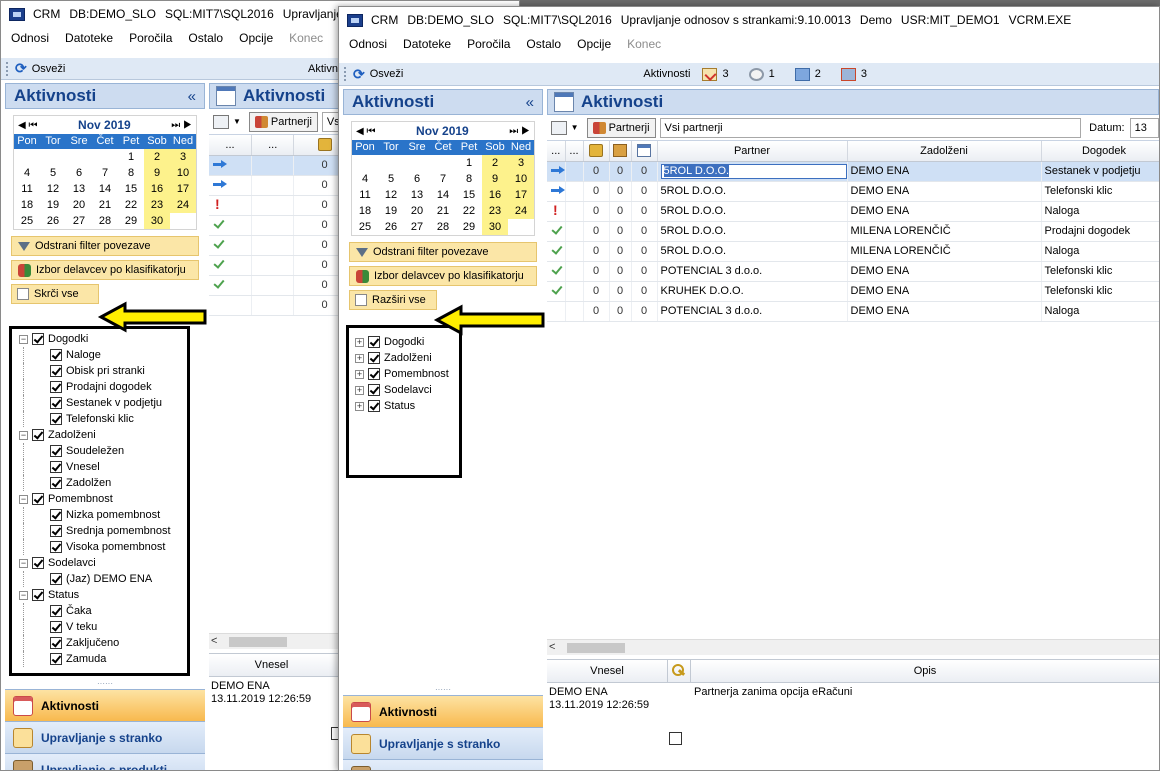 The height and width of the screenshot is (771, 1160). What do you see at coordinates (157, 173) in the screenshot?
I see `calendar-day: 9` at bounding box center [157, 173].